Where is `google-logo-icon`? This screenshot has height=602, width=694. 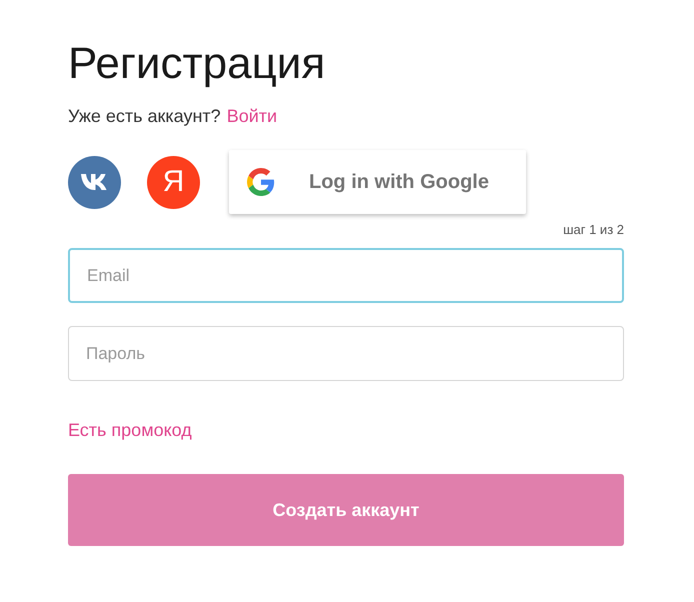
google-logo-icon is located at coordinates (261, 182).